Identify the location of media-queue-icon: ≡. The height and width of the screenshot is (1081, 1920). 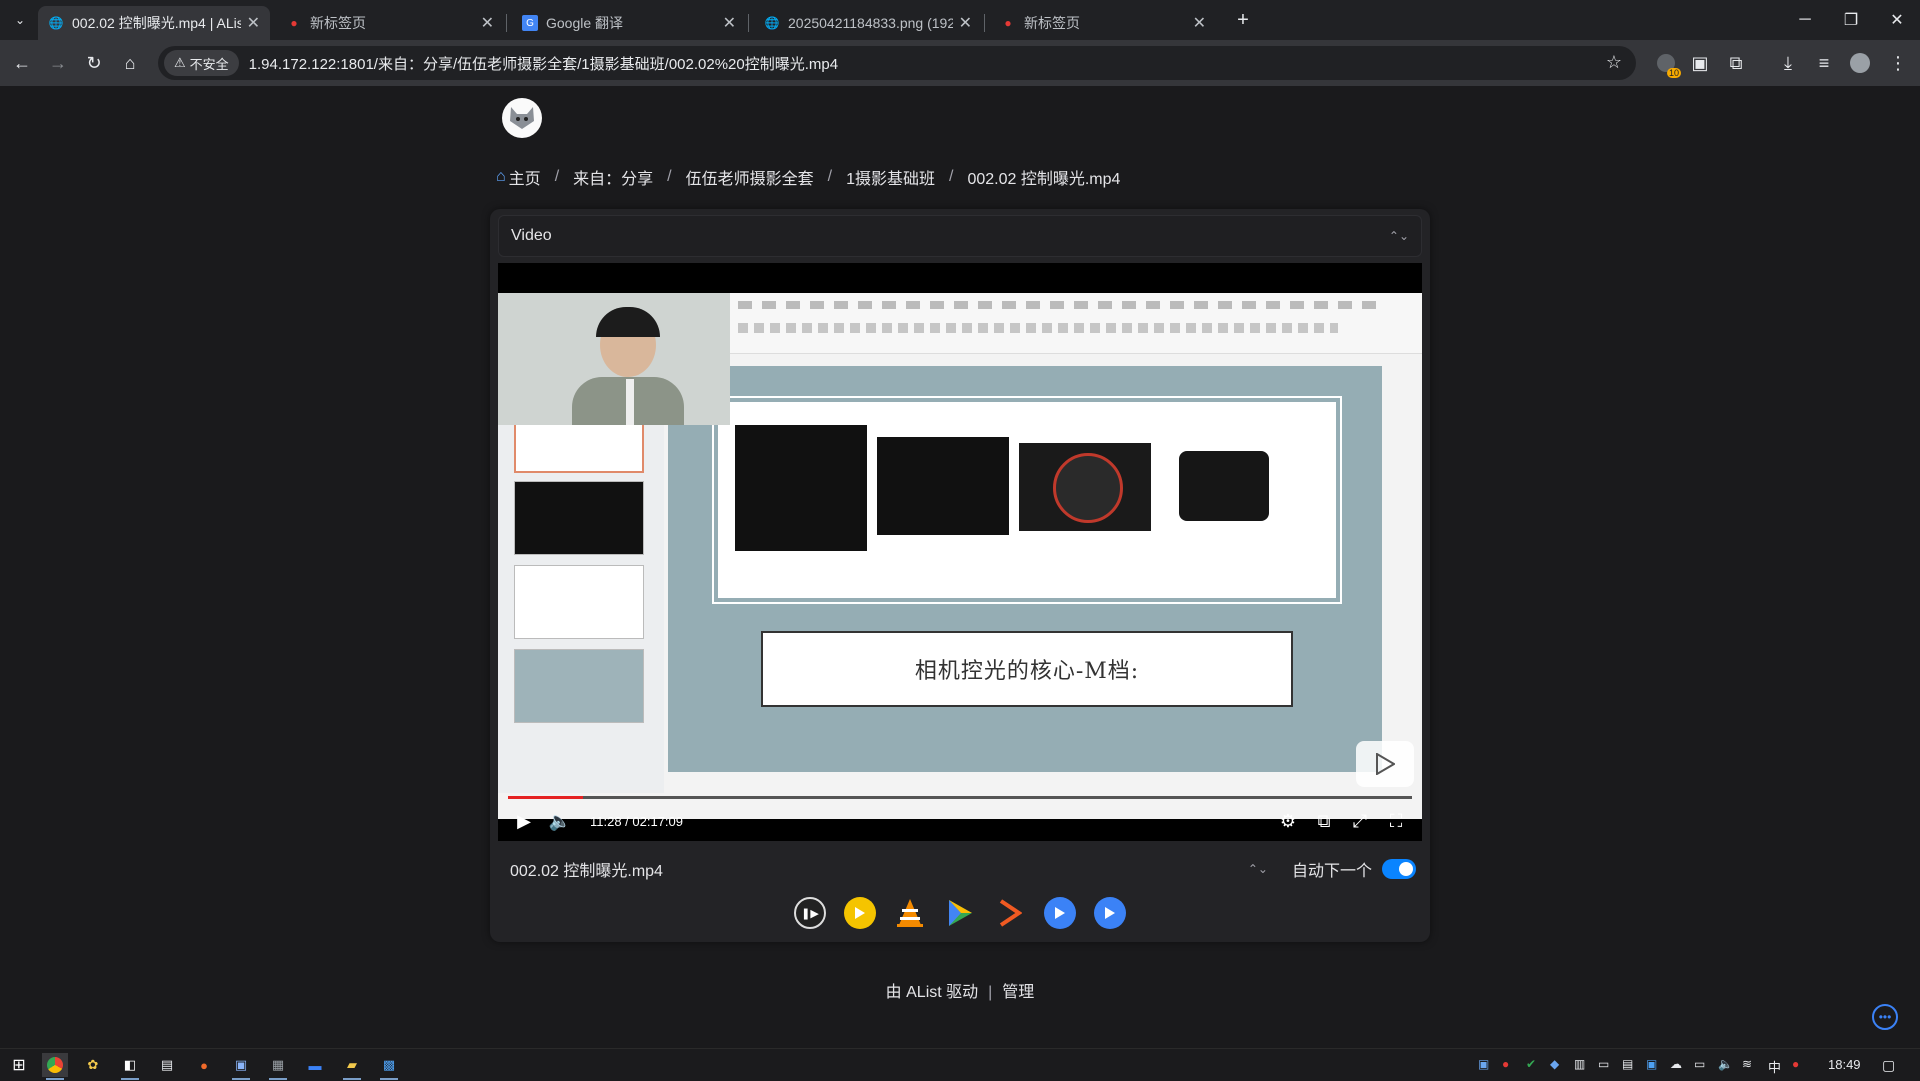
(1824, 63).